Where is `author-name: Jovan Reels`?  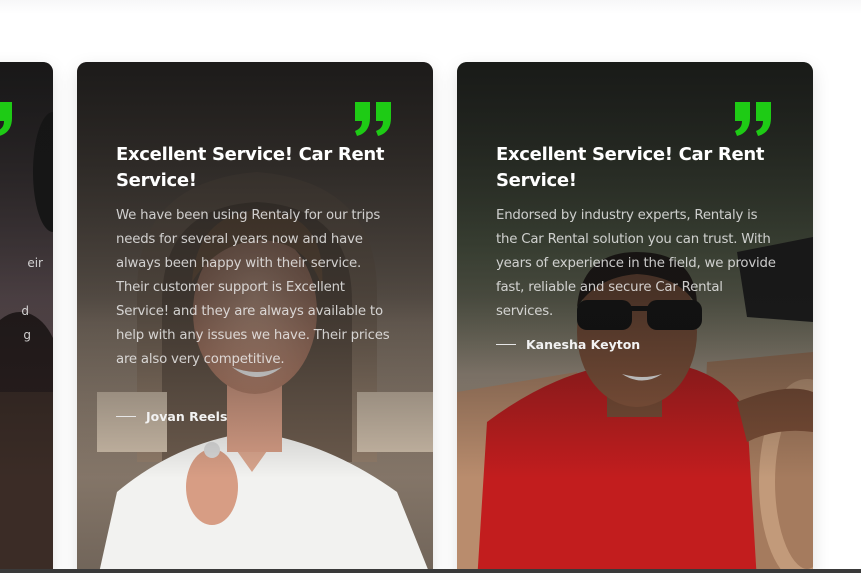 author-name: Jovan Reels is located at coordinates (187, 416).